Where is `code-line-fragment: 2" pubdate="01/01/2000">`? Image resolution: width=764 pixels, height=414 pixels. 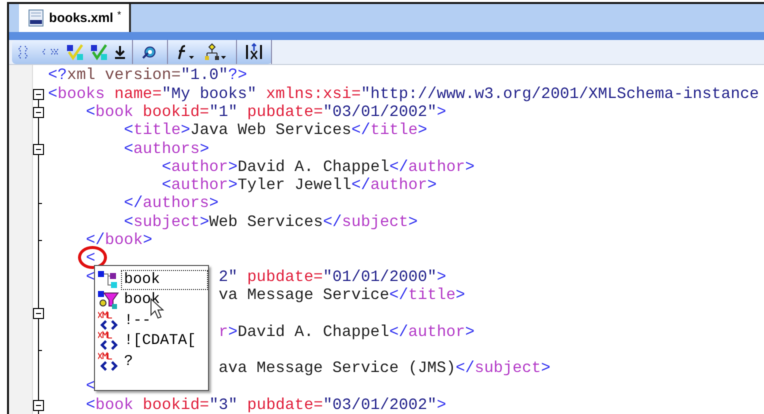 code-line-fragment: 2" pubdate="01/01/2000"> is located at coordinates (332, 277).